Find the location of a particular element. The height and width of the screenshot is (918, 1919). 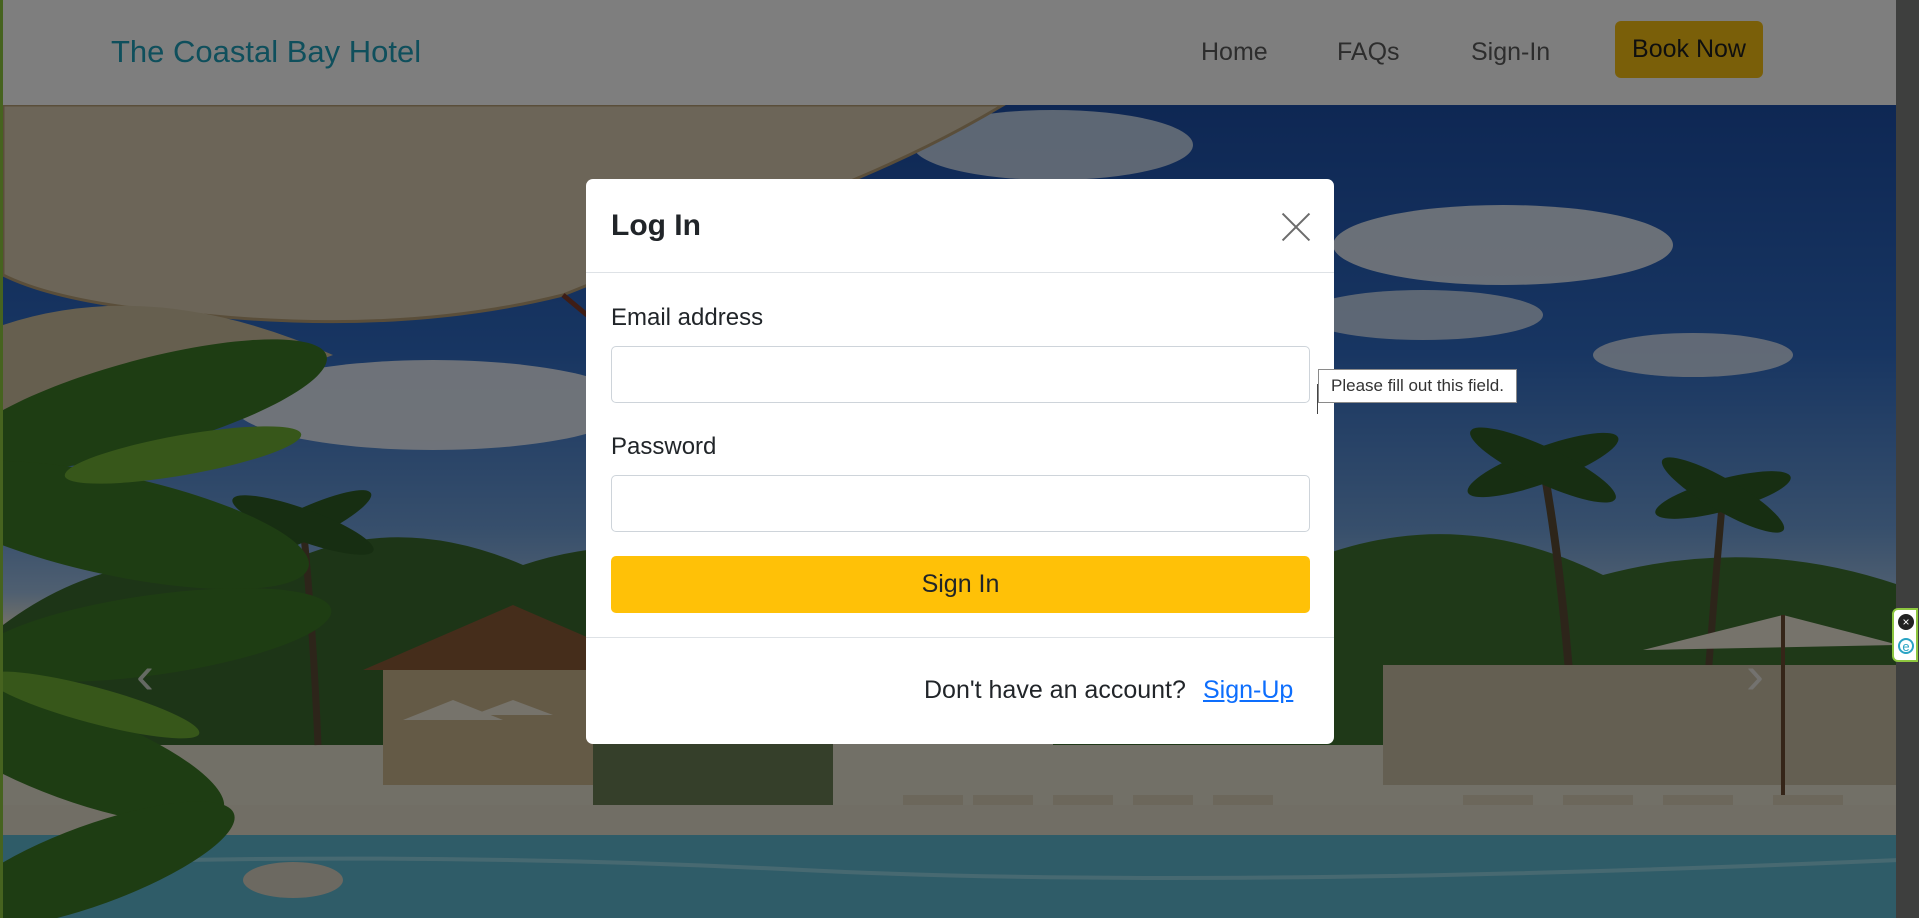

no-account-text: Don't have an account? is located at coordinates (1055, 690).